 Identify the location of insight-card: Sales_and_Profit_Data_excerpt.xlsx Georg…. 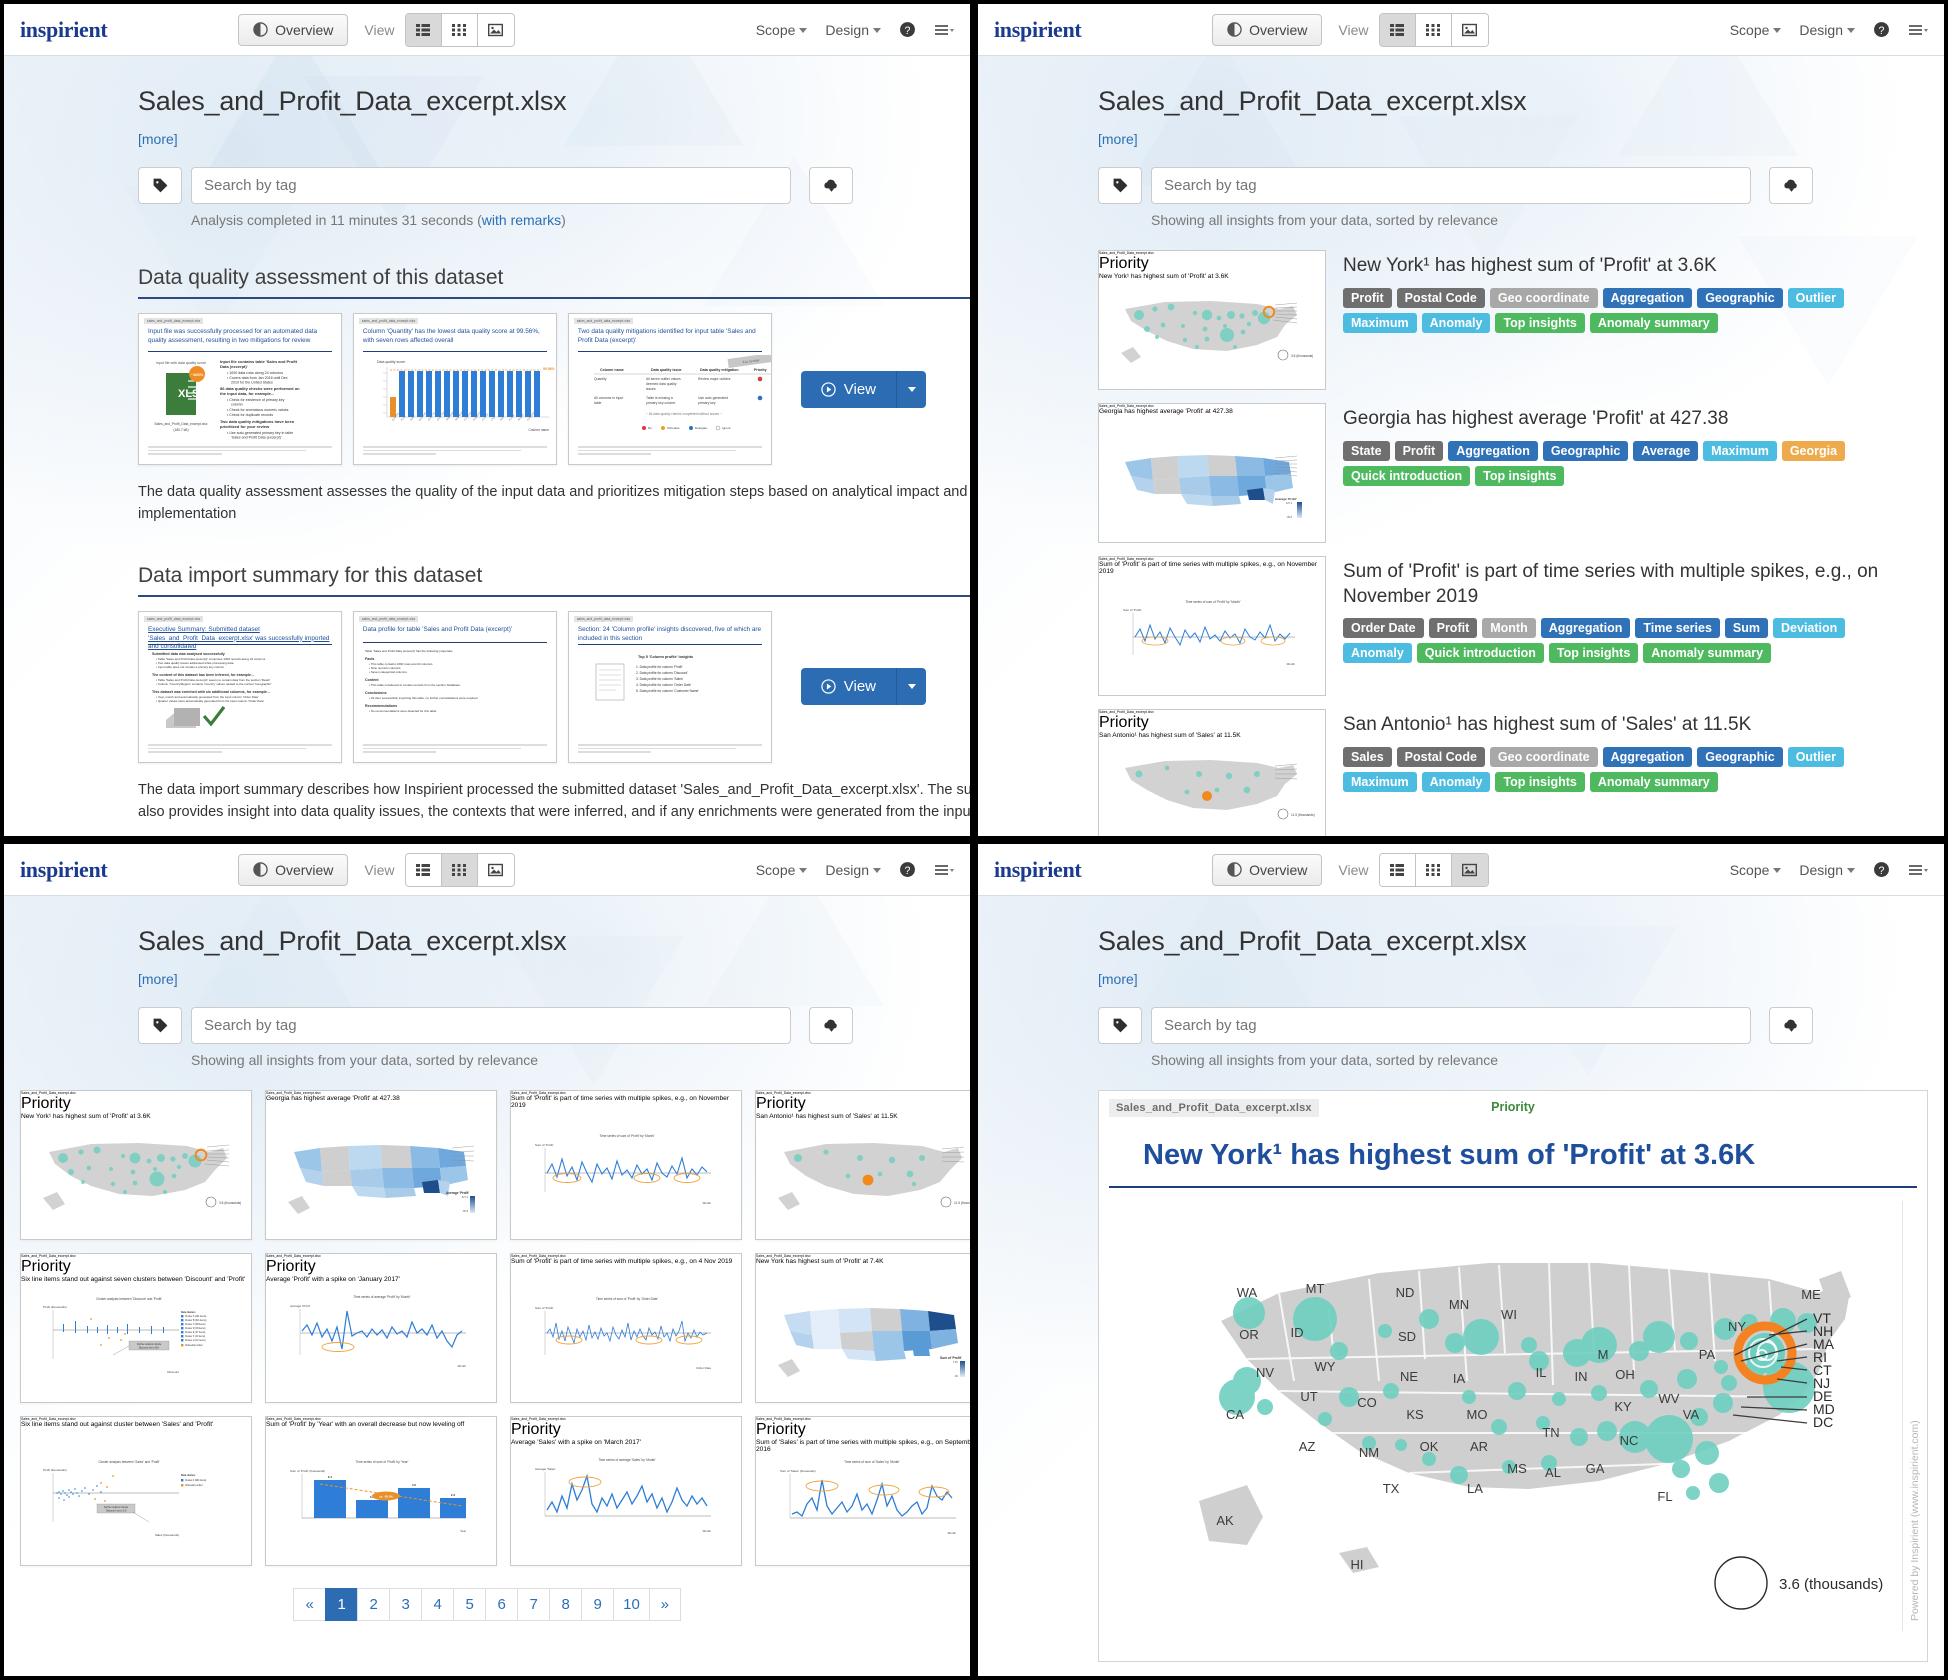
(381, 1165).